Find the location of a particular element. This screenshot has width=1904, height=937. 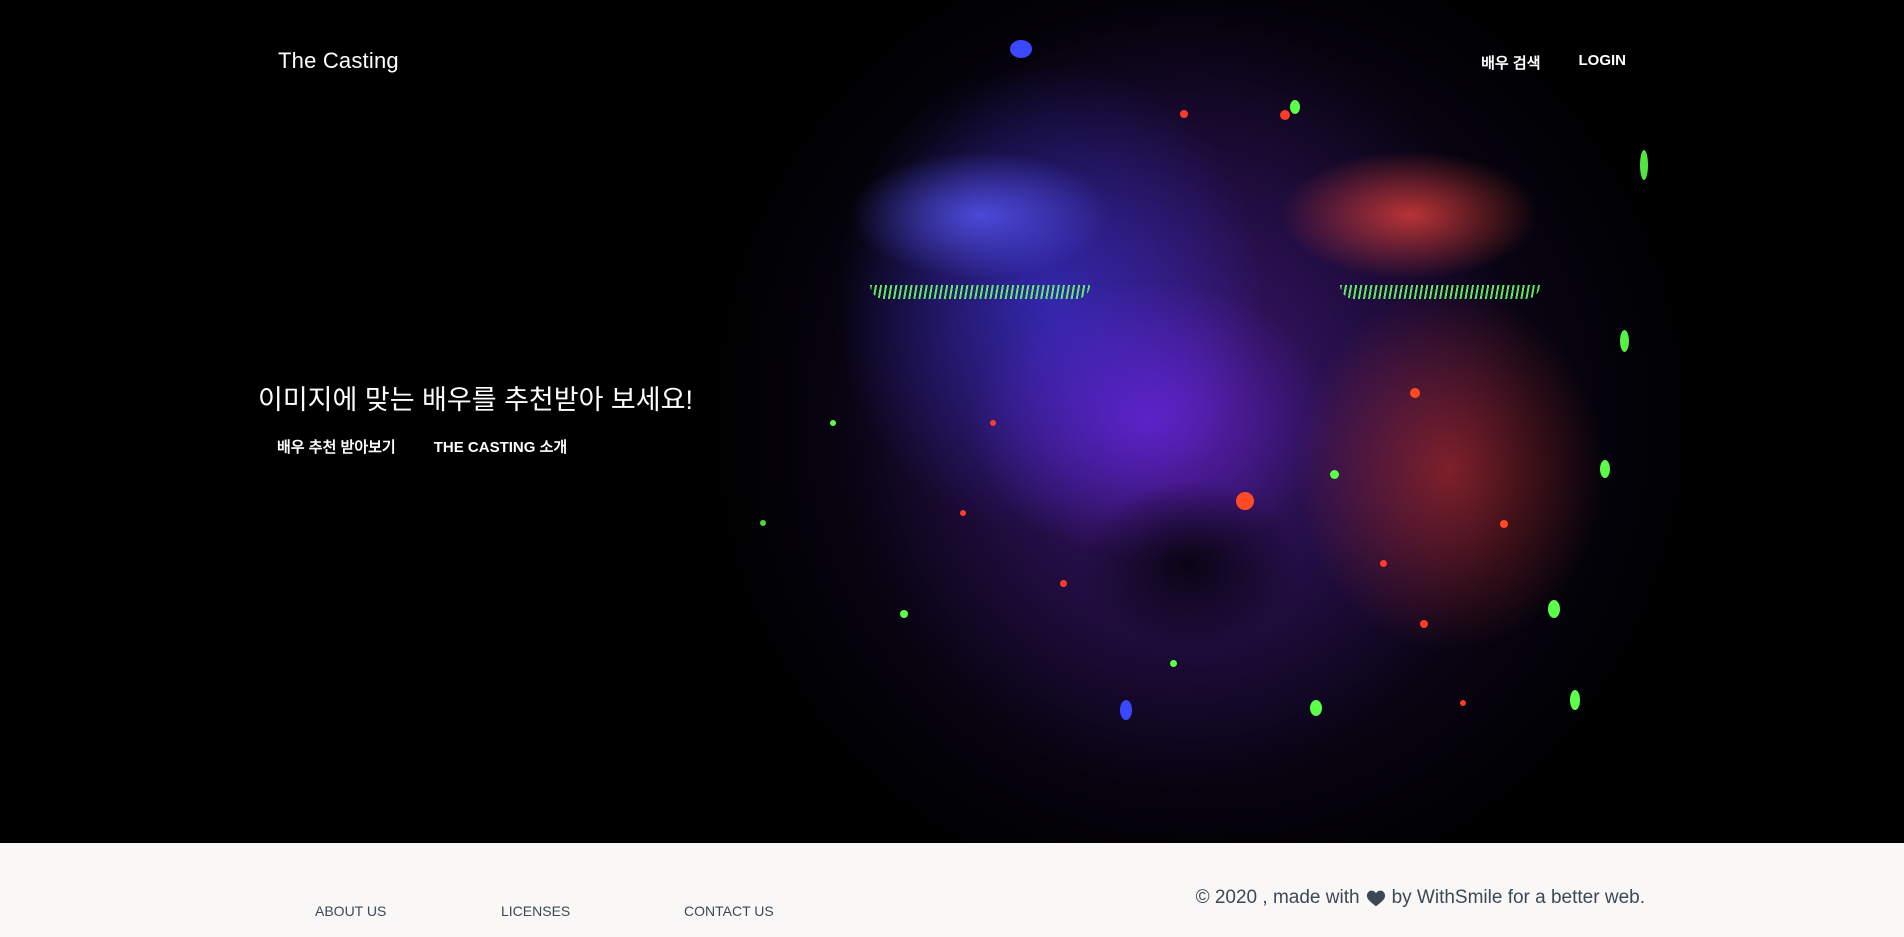

nav-actor-search-link: 배우 검색 is located at coordinates (1510, 62).